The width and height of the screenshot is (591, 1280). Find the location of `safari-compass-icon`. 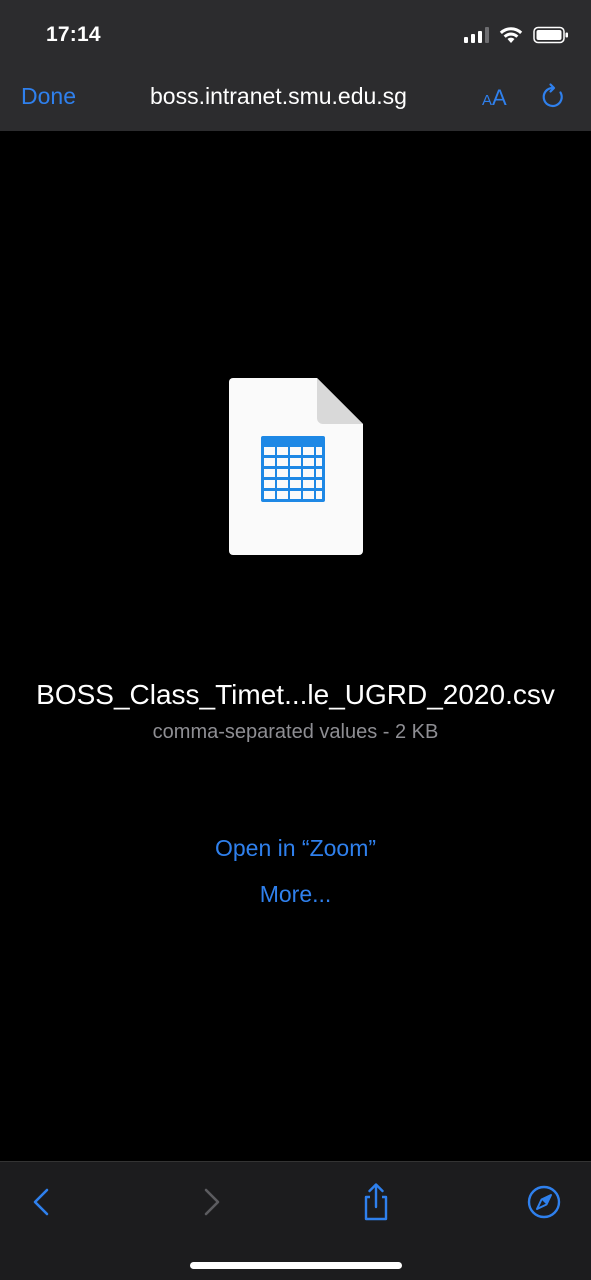

safari-compass-icon is located at coordinates (544, 1202).